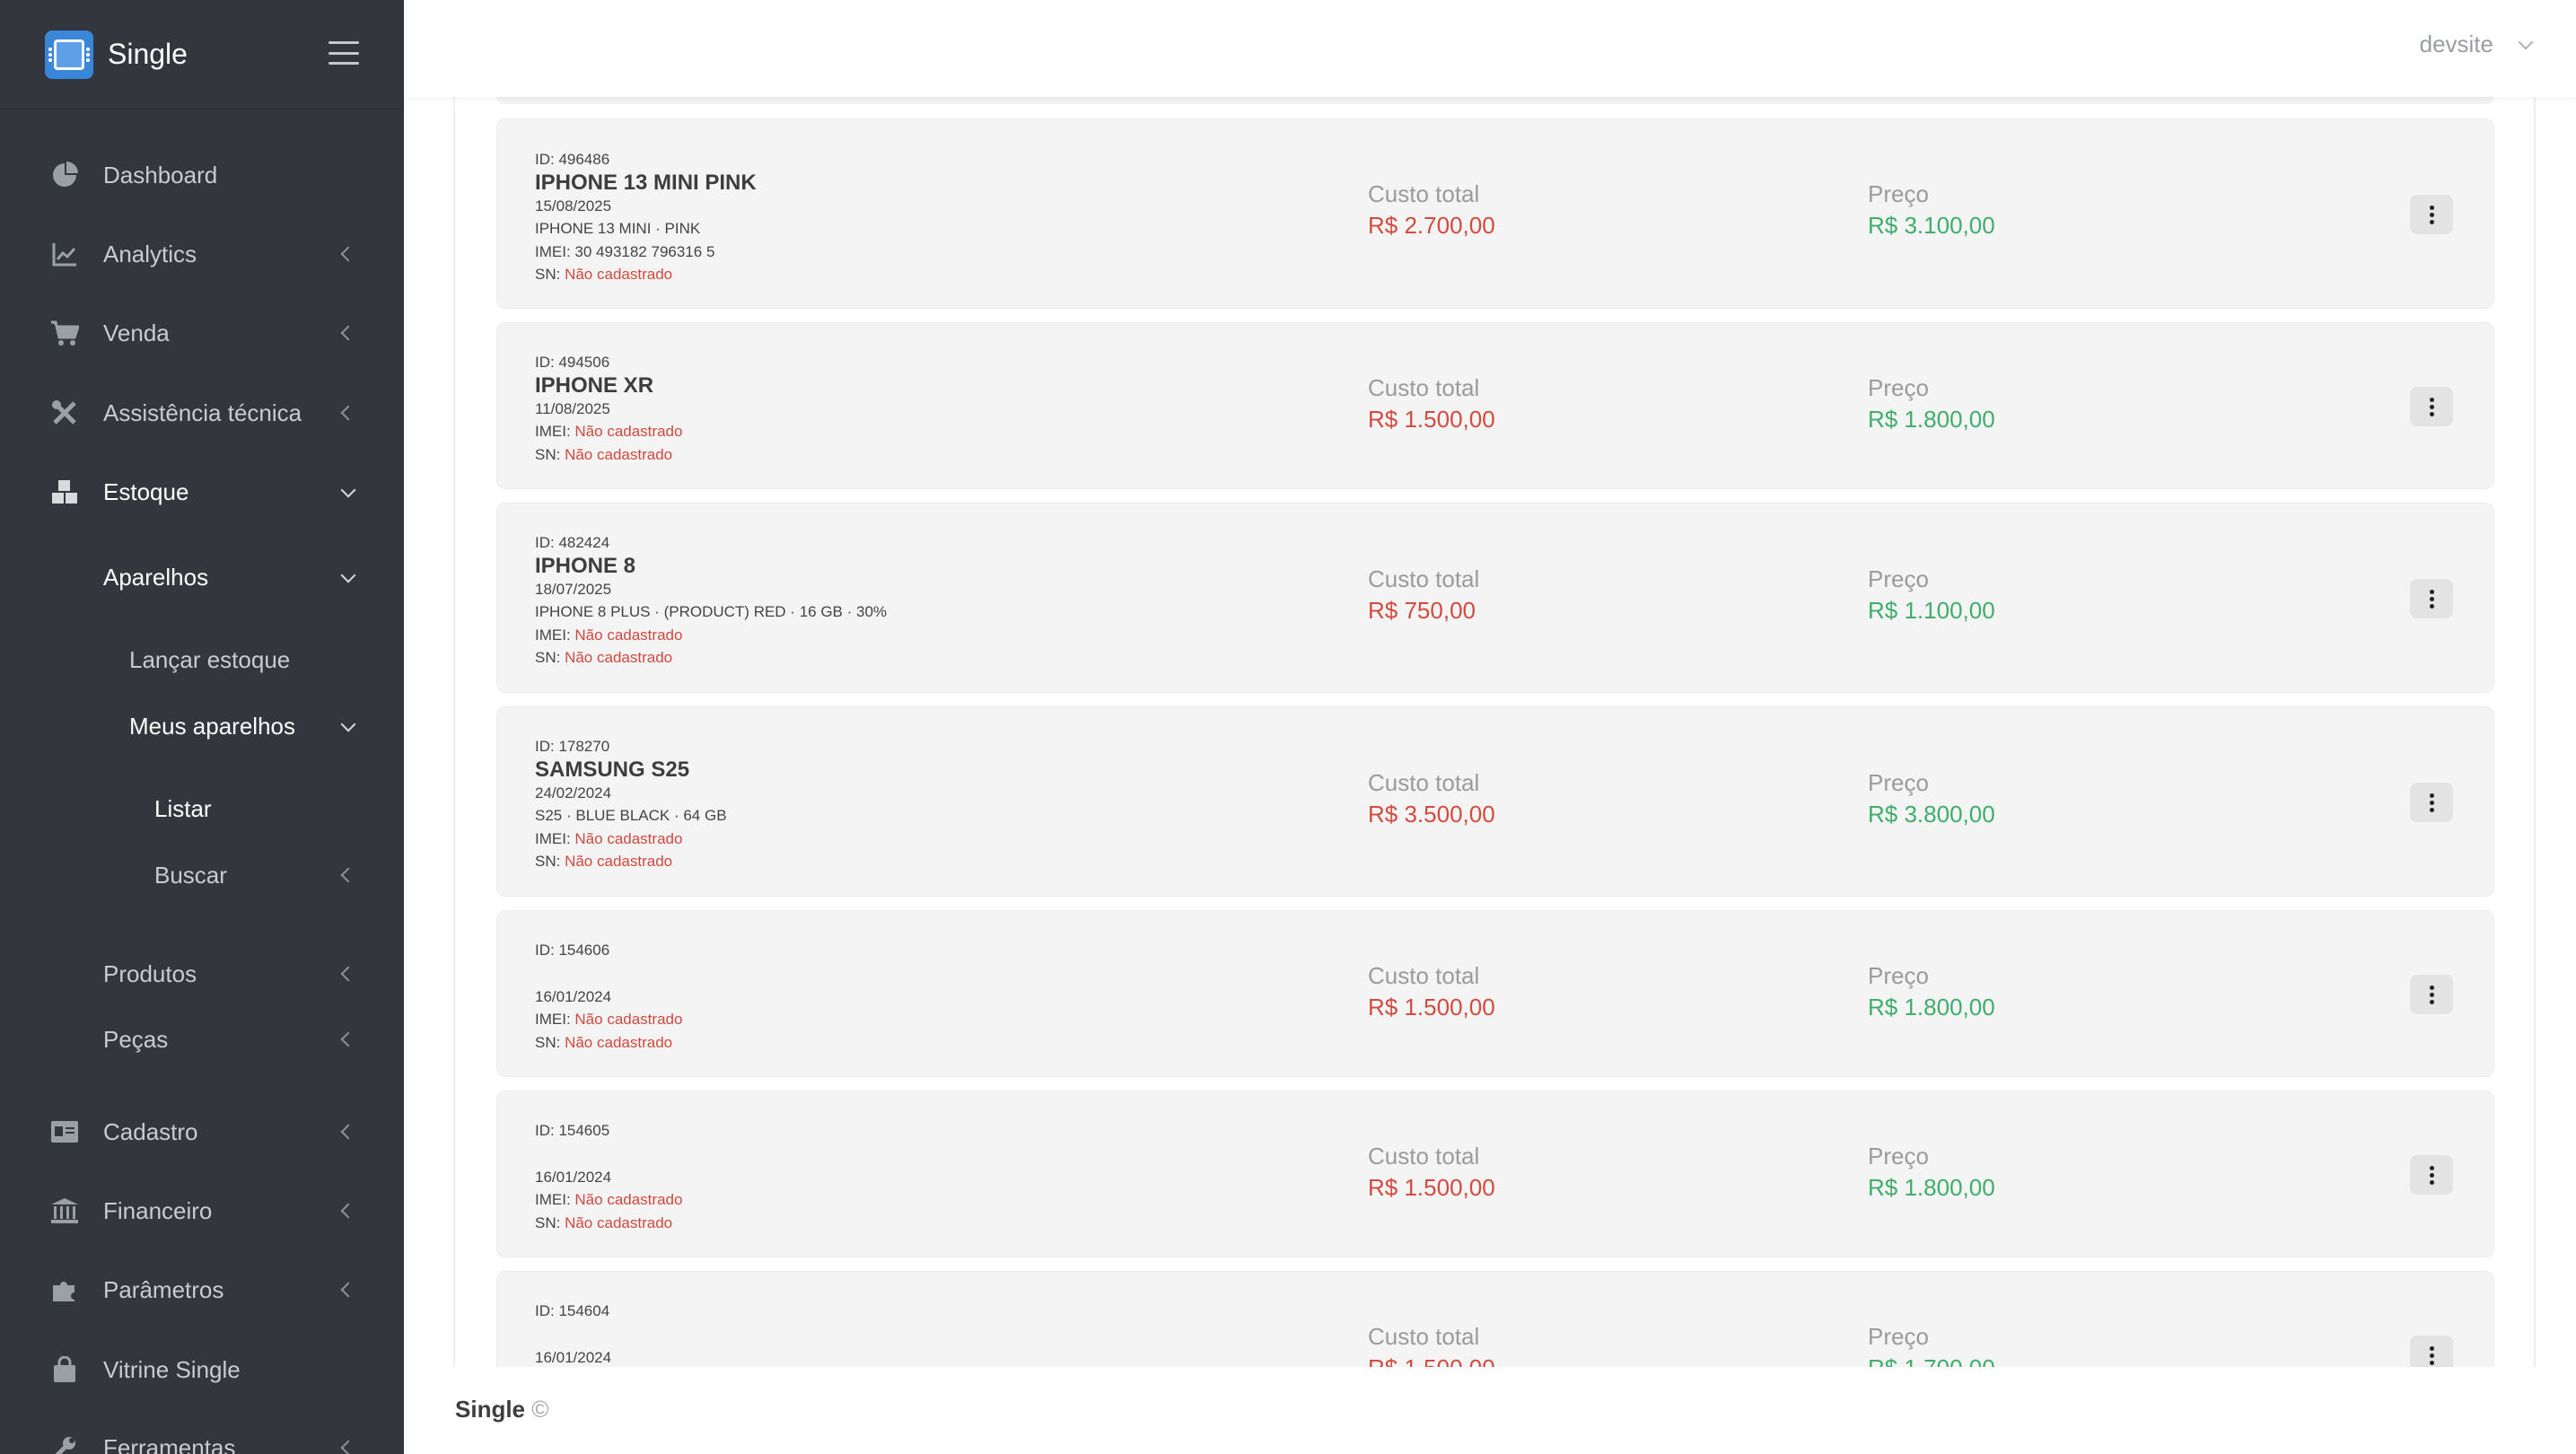 Image resolution: width=2576 pixels, height=1454 pixels. I want to click on id-card-icon, so click(64, 1131).